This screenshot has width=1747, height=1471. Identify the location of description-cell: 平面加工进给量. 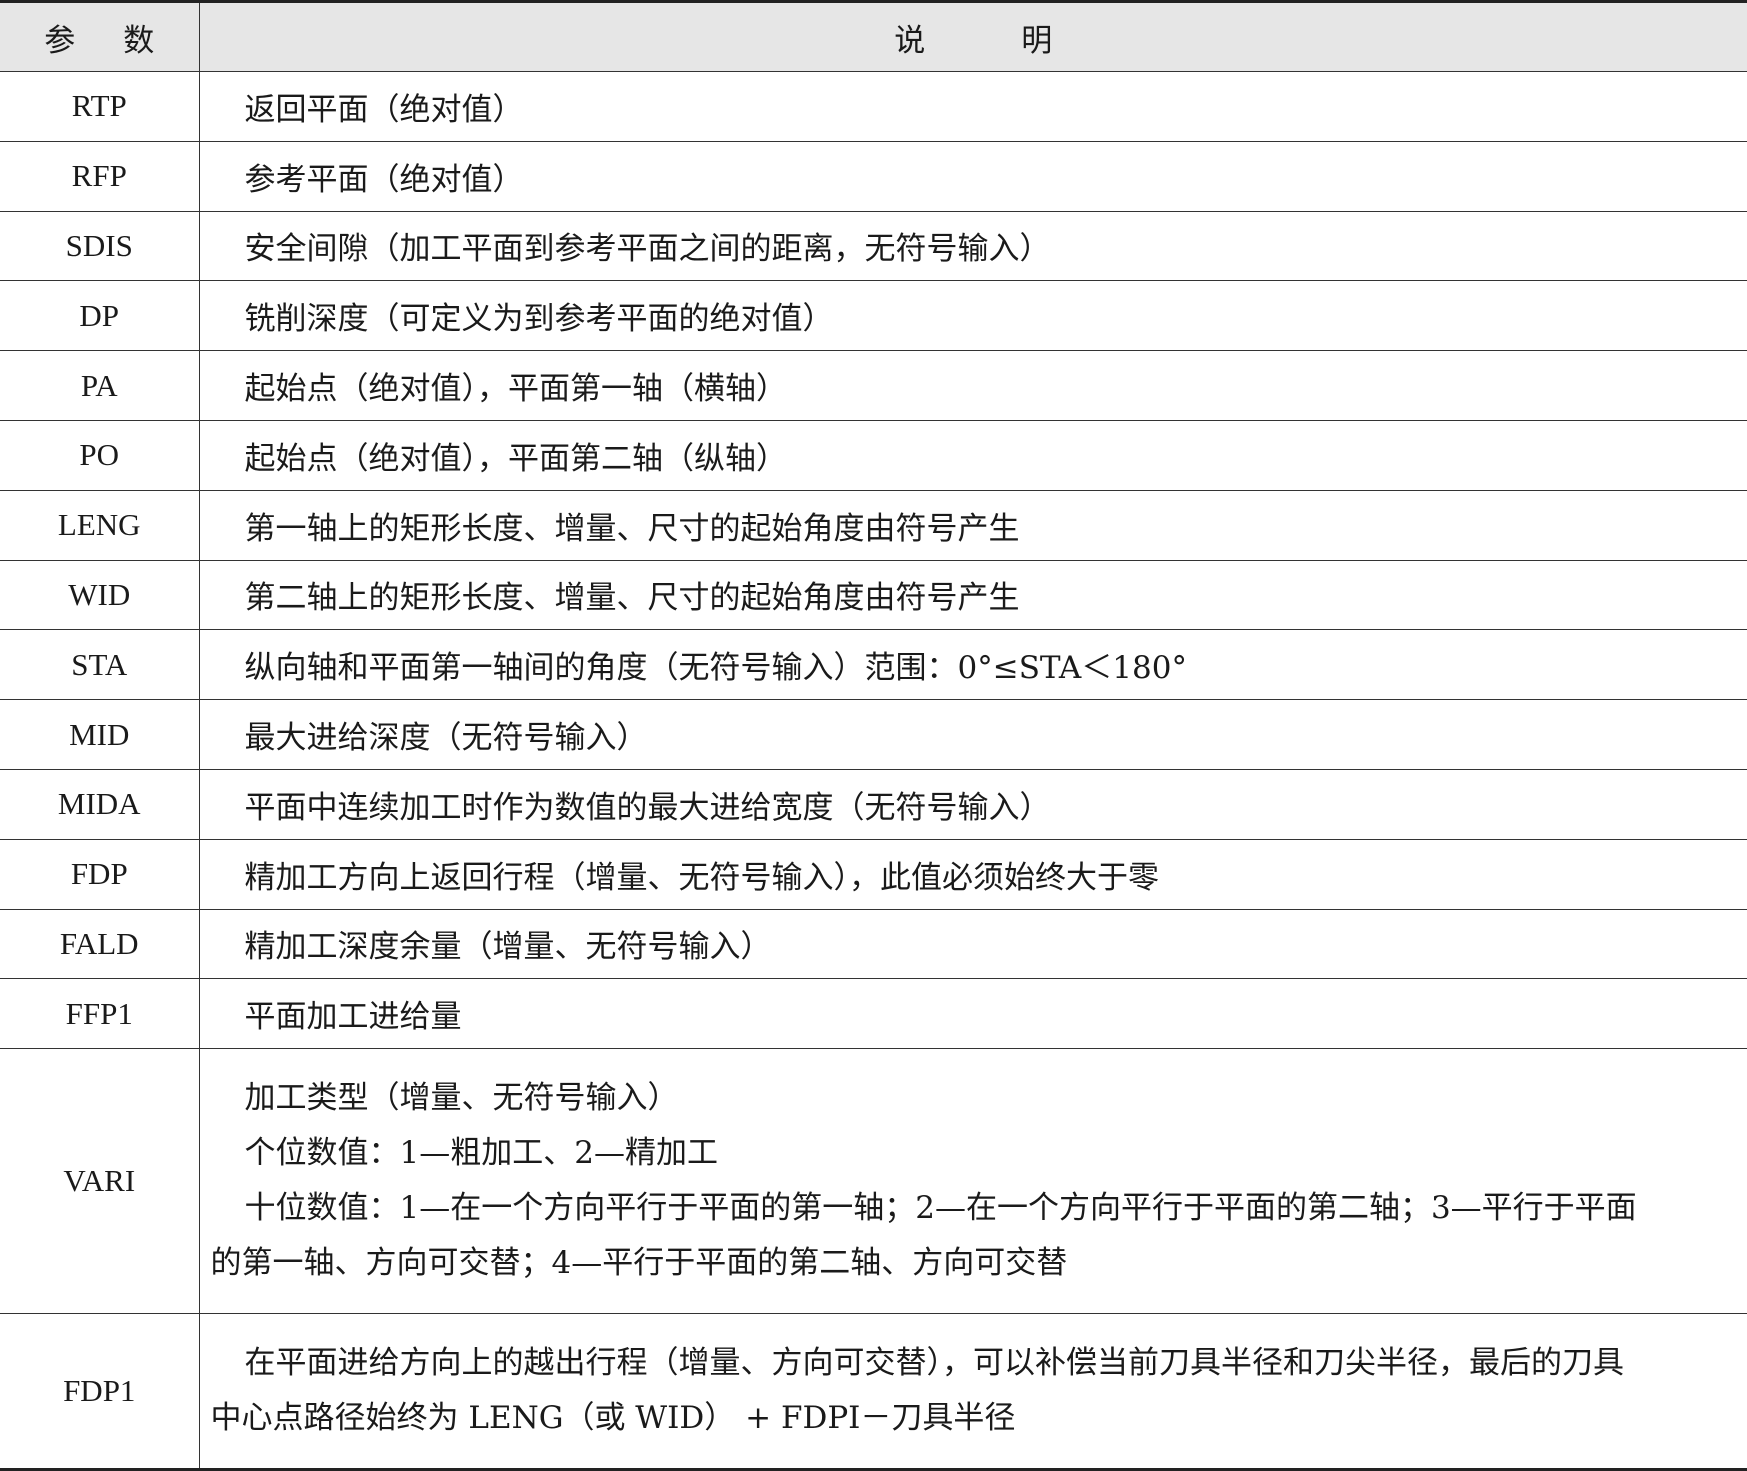
(973, 1014).